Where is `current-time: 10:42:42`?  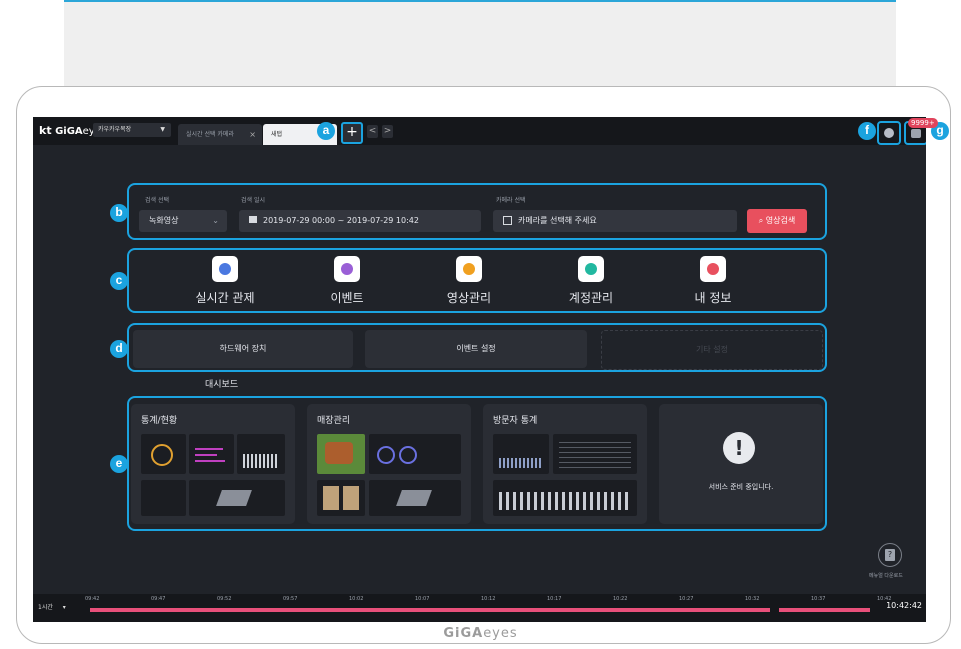
current-time: 10:42:42 is located at coordinates (904, 605).